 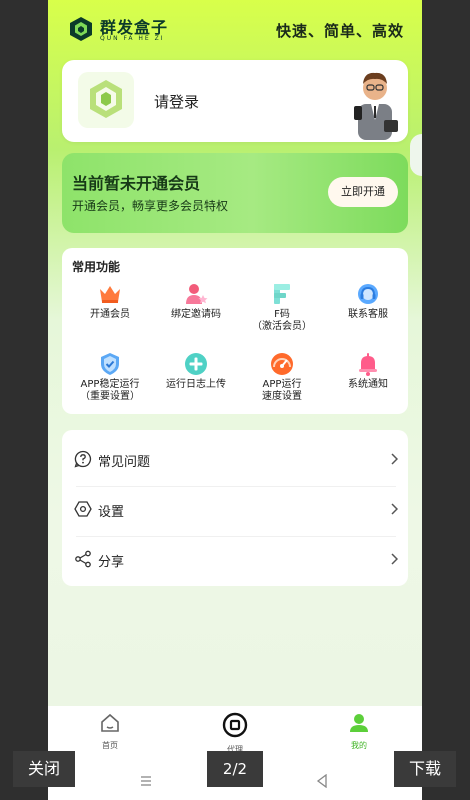 What do you see at coordinates (282, 307) in the screenshot?
I see `func-f-code: F码 （激活会员）` at bounding box center [282, 307].